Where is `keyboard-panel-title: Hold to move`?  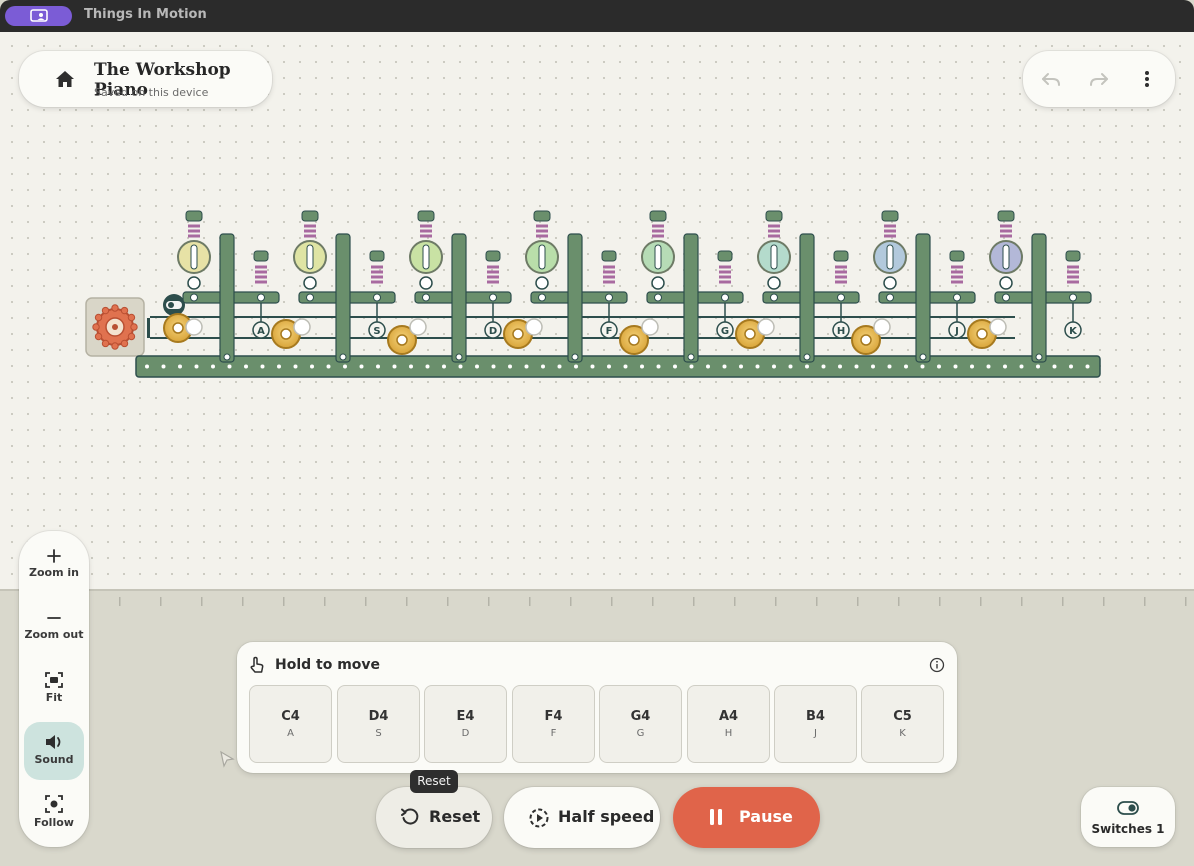
keyboard-panel-title: Hold to move is located at coordinates (328, 665).